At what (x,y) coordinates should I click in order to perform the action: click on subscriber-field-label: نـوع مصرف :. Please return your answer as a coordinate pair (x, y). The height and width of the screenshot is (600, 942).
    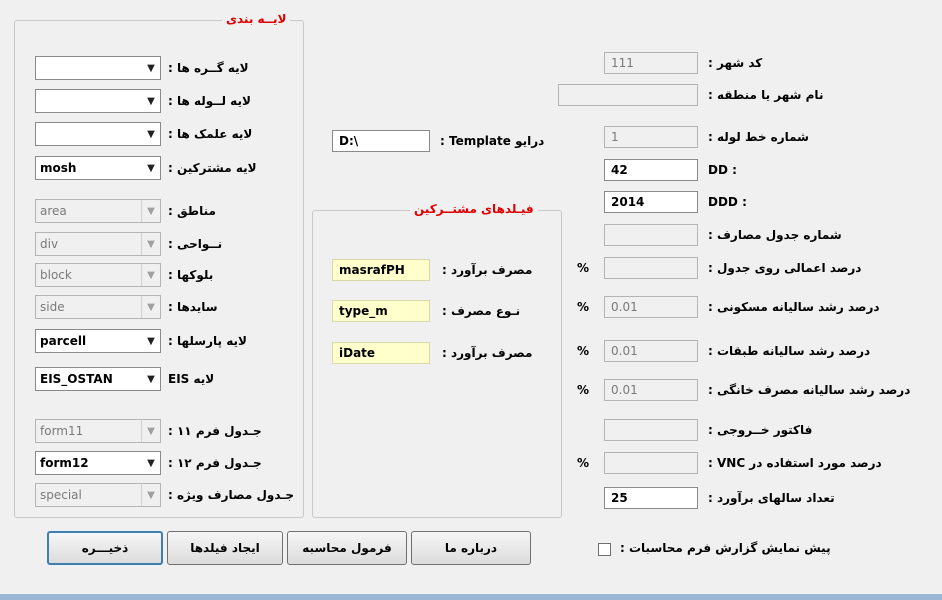
    Looking at the image, I should click on (481, 311).